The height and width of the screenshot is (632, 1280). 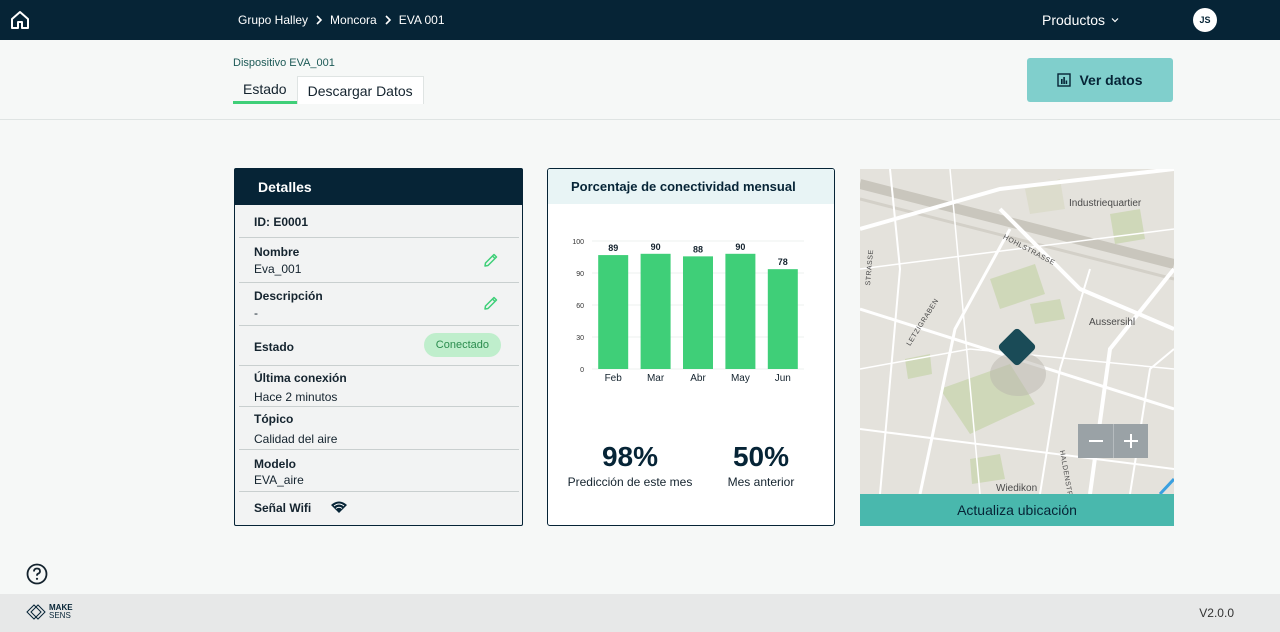 I want to click on modelo-value: EVA_aire, so click(x=279, y=480).